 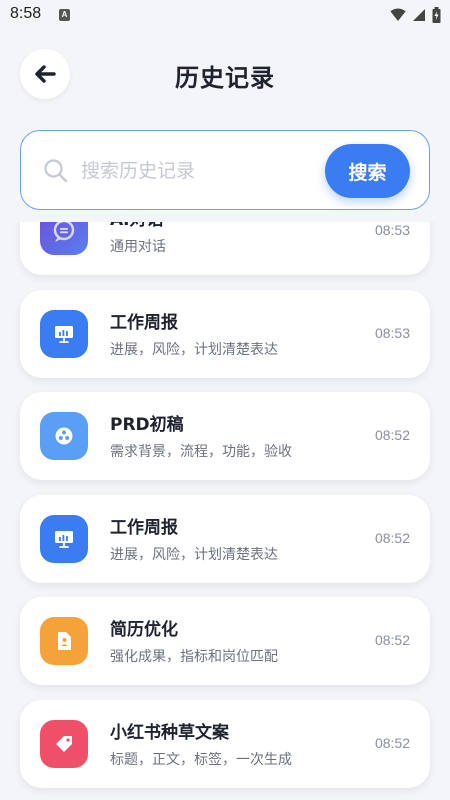 I want to click on history-item-subtitle: 标题，正文，标签，一次生成, so click(x=201, y=759).